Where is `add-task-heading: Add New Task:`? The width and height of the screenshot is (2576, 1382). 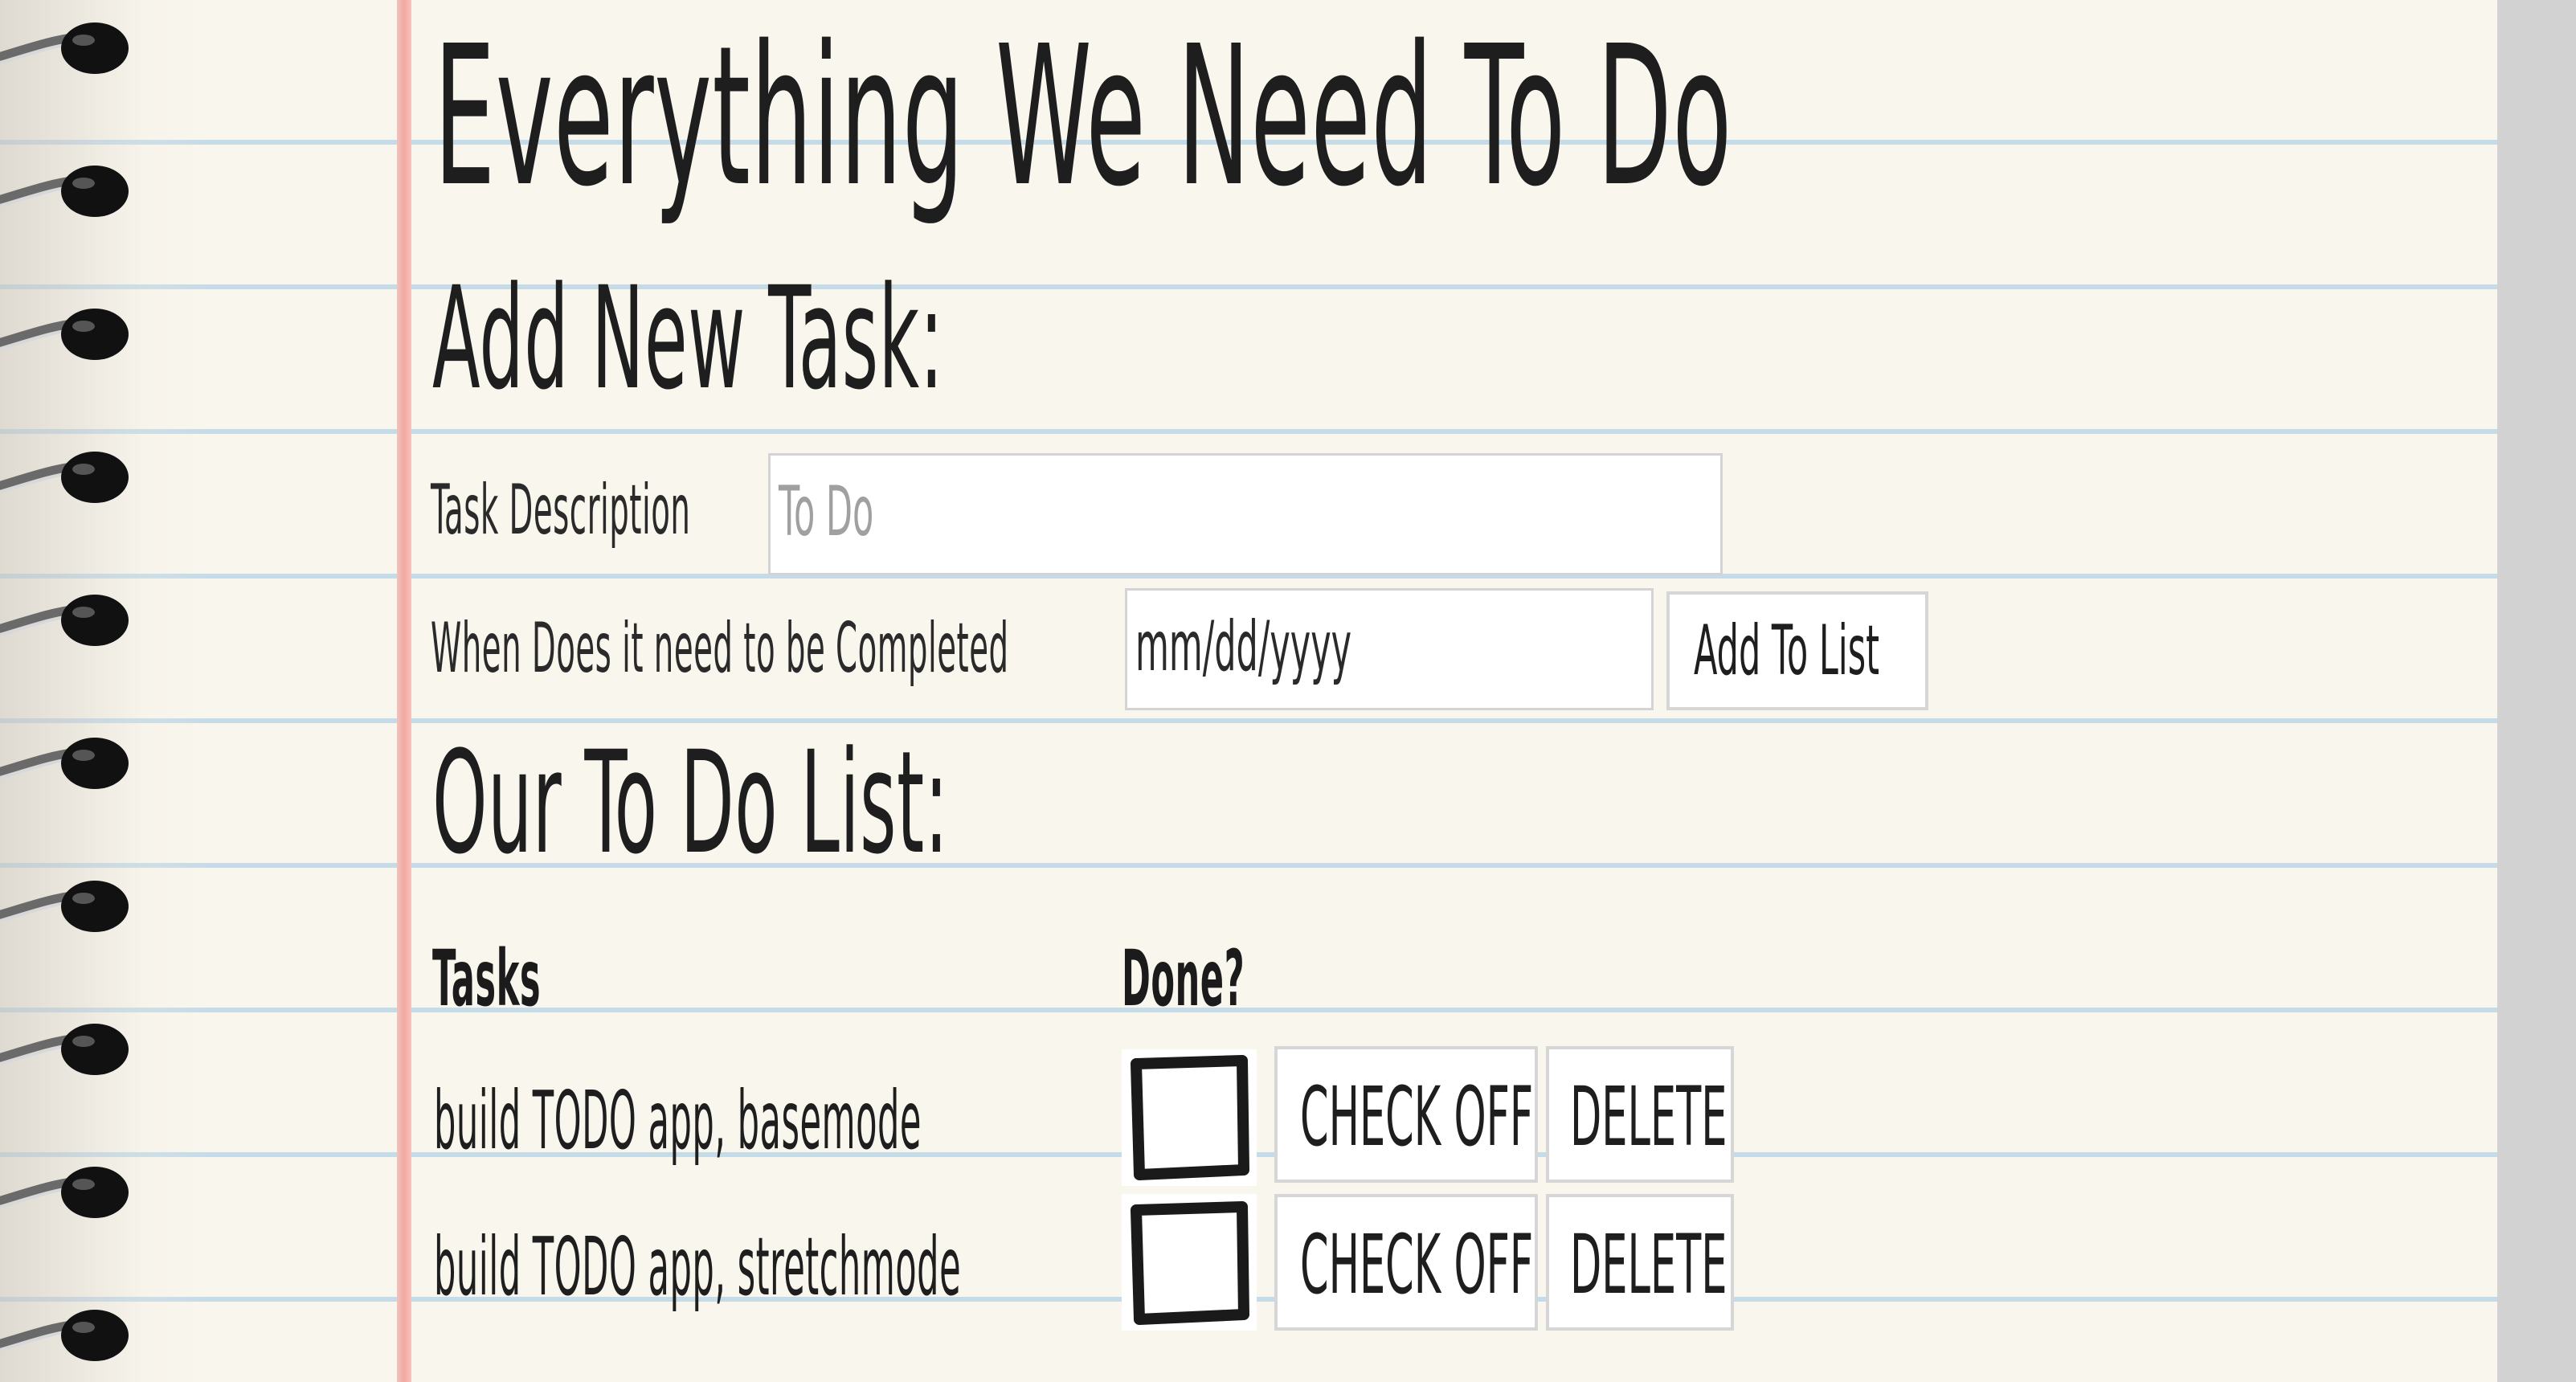
add-task-heading: Add New Task: is located at coordinates (688, 338).